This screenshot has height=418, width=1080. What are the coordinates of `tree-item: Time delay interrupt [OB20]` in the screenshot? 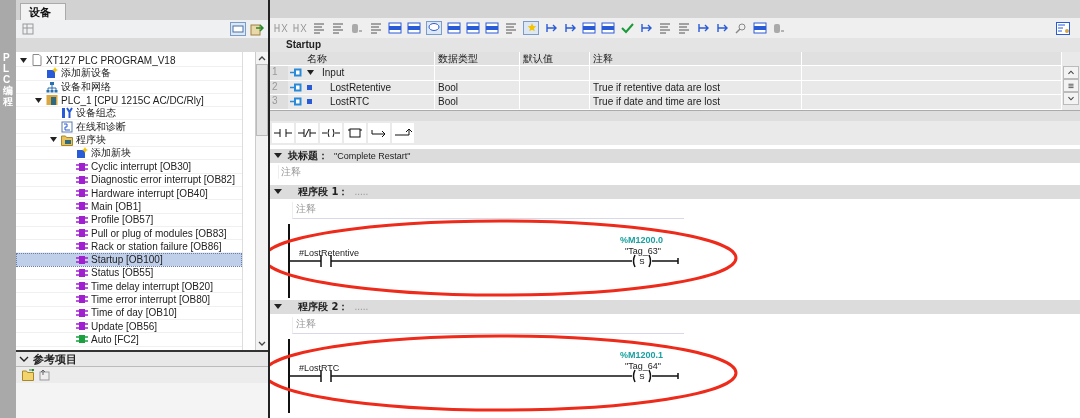 It's located at (129, 287).